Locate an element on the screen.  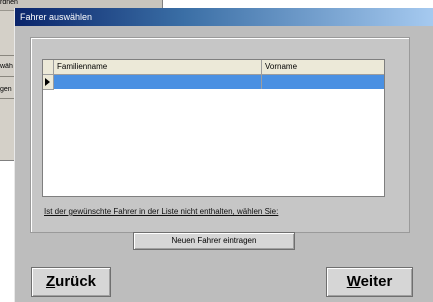
next-button-label: eiter is located at coordinates (376, 281).